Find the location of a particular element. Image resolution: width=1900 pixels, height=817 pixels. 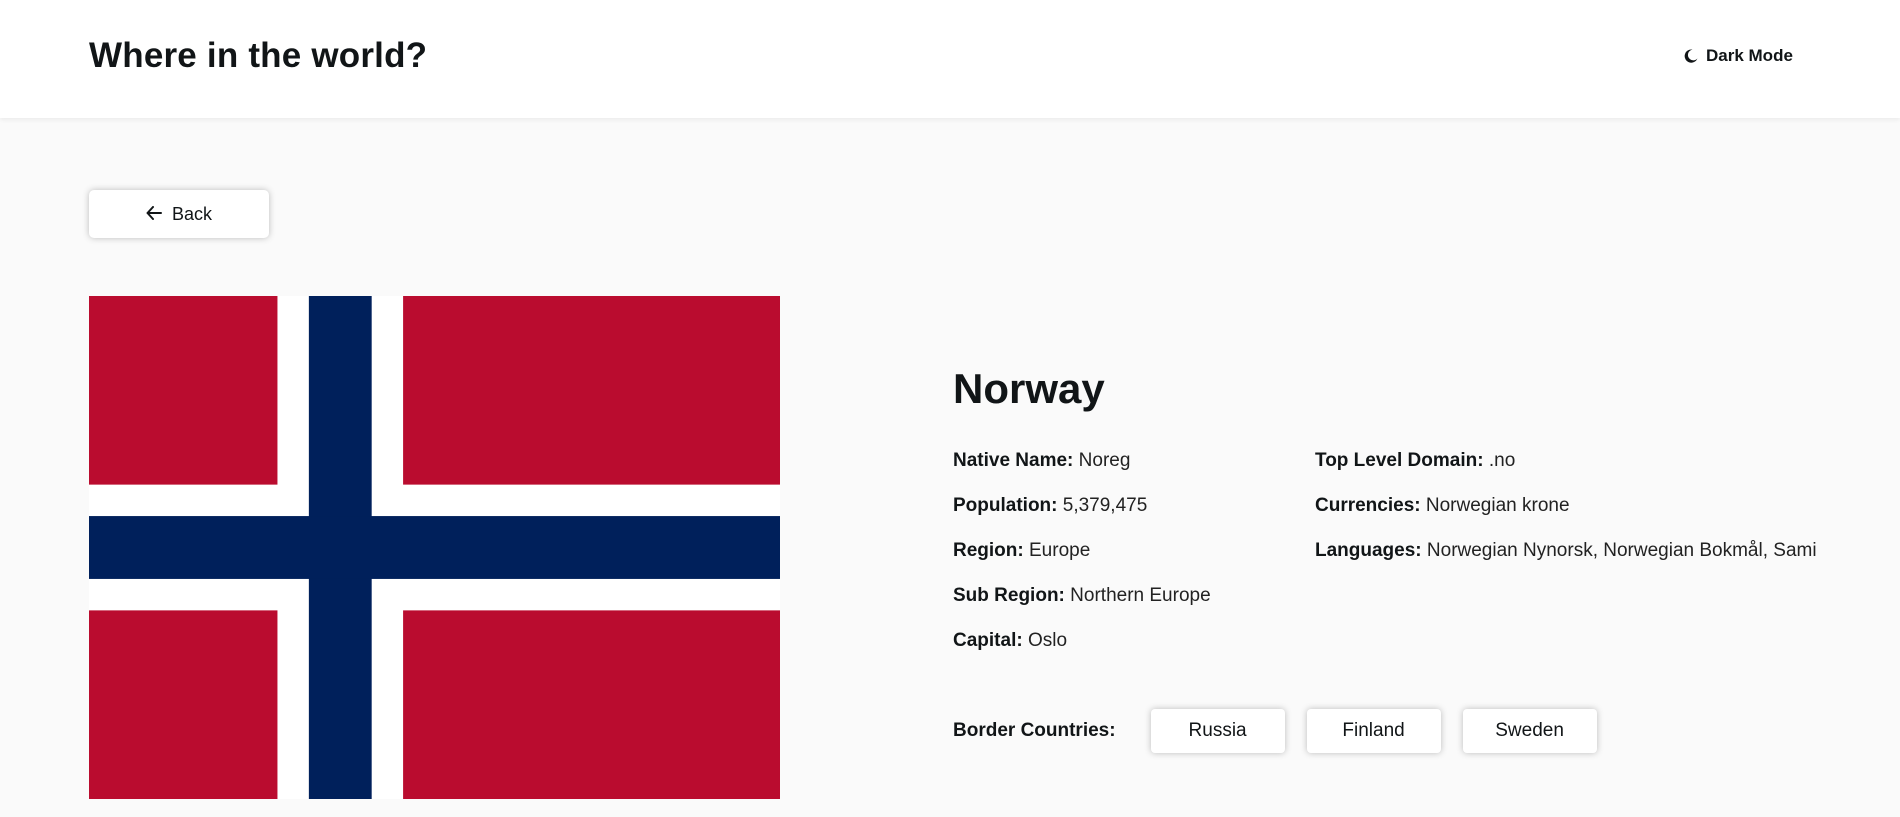

info-value: Europe is located at coordinates (1060, 550).